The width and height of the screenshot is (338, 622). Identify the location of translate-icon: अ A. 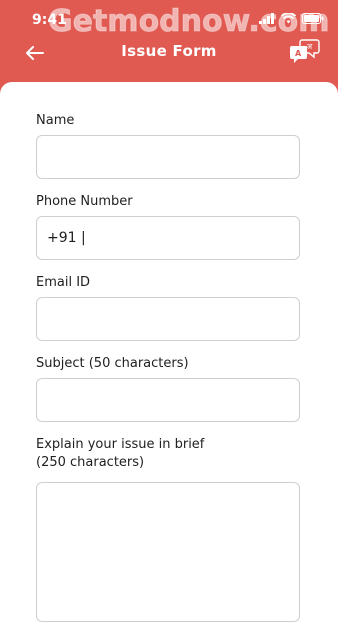
(305, 51).